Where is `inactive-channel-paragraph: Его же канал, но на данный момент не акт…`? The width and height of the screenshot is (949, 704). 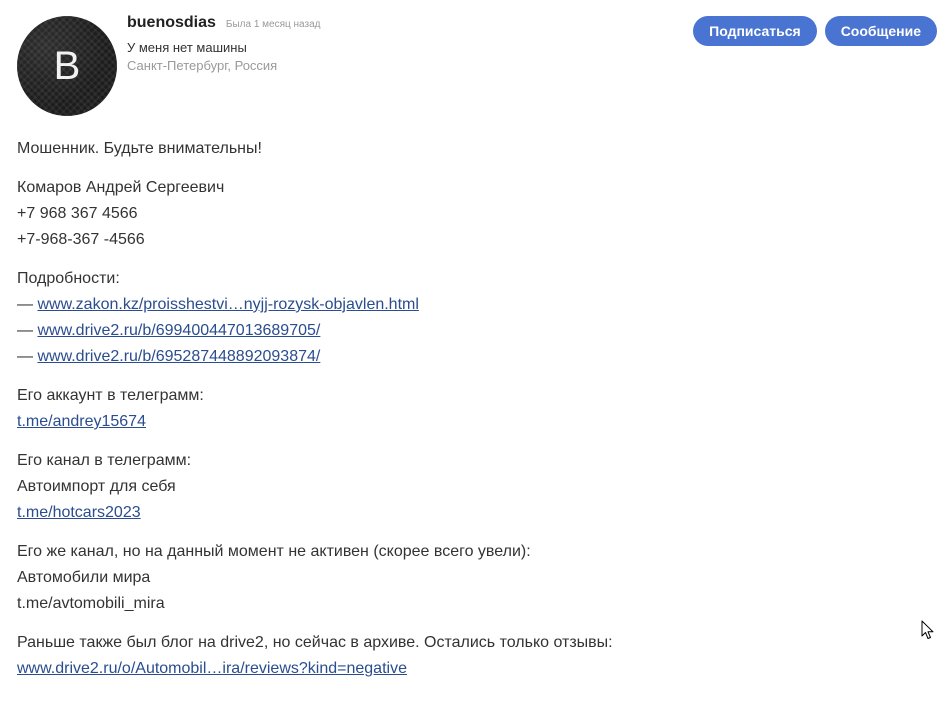 inactive-channel-paragraph: Его же канал, но на данный момент не акт… is located at coordinates (467, 578).